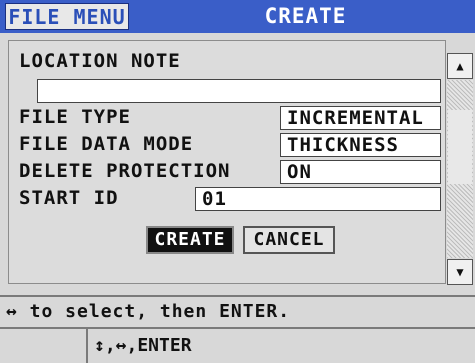 This screenshot has width=475, height=363. Describe the element at coordinates (360, 172) in the screenshot. I see `delete-protection-field: ON` at that location.